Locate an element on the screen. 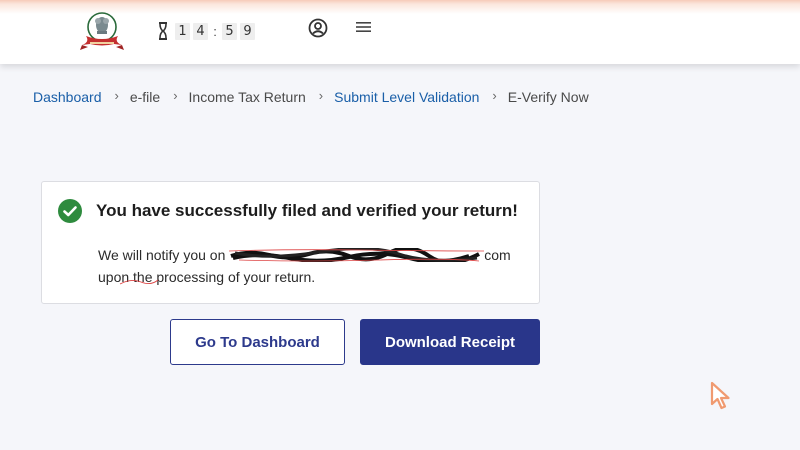  red-underline-mark is located at coordinates (139, 282).